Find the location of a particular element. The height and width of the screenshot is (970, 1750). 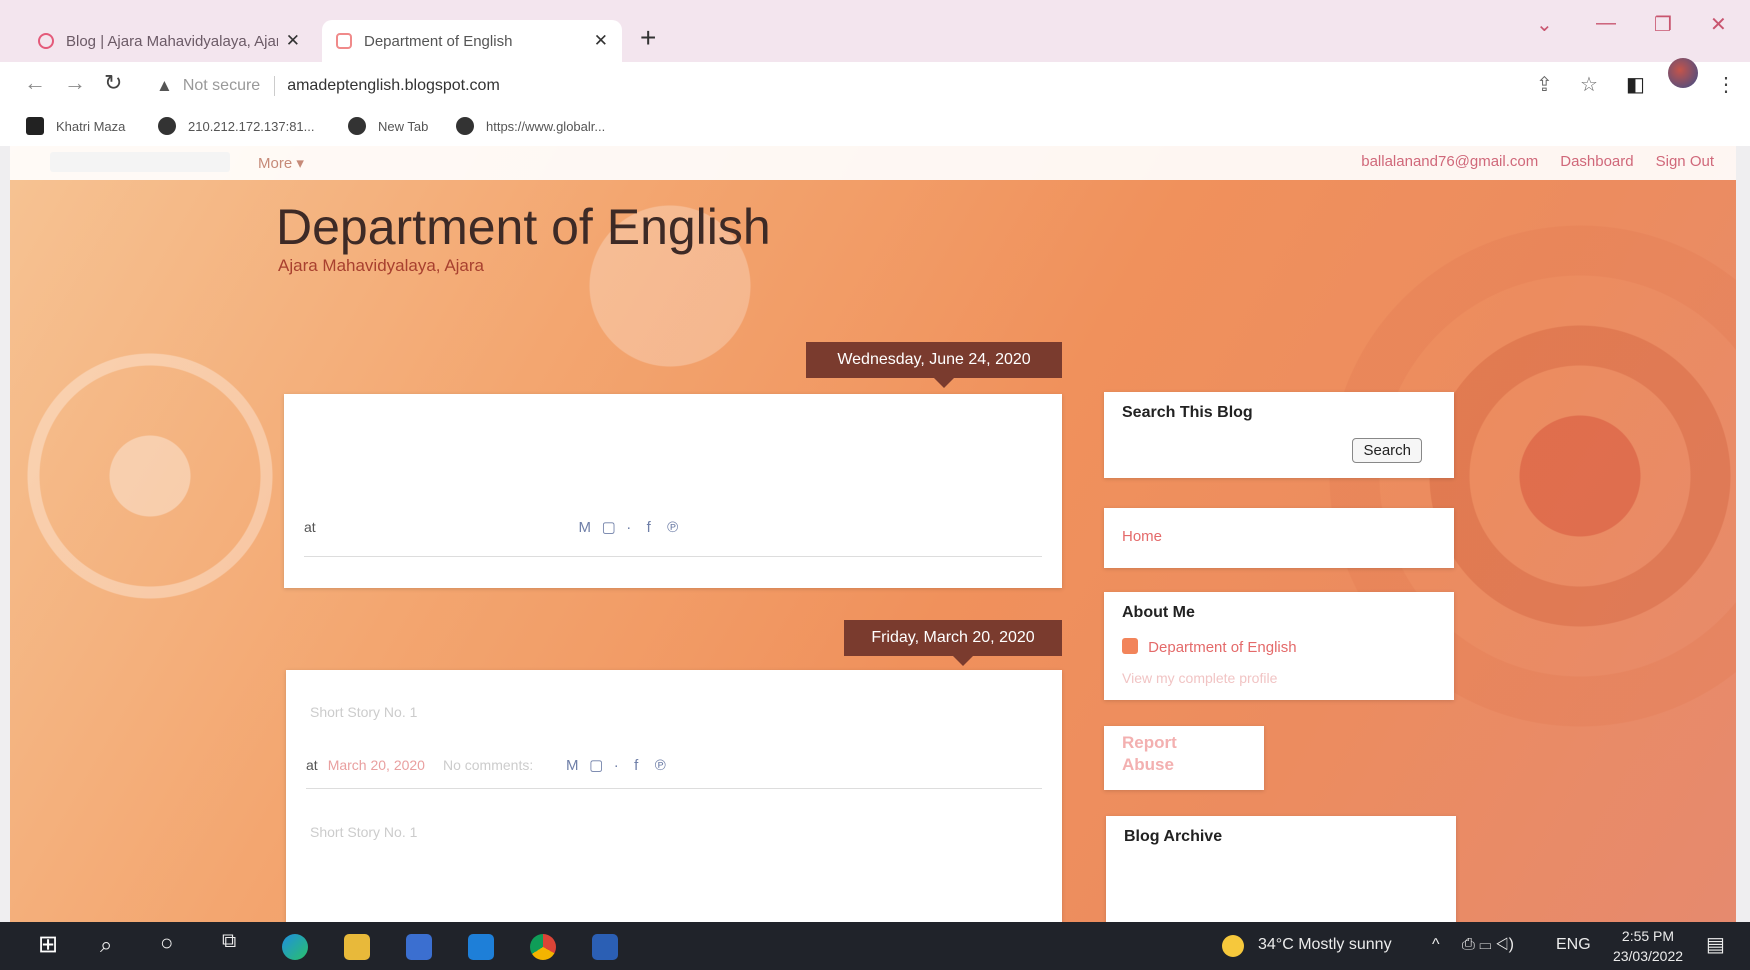

security-label: Not secure is located at coordinates (221, 86).